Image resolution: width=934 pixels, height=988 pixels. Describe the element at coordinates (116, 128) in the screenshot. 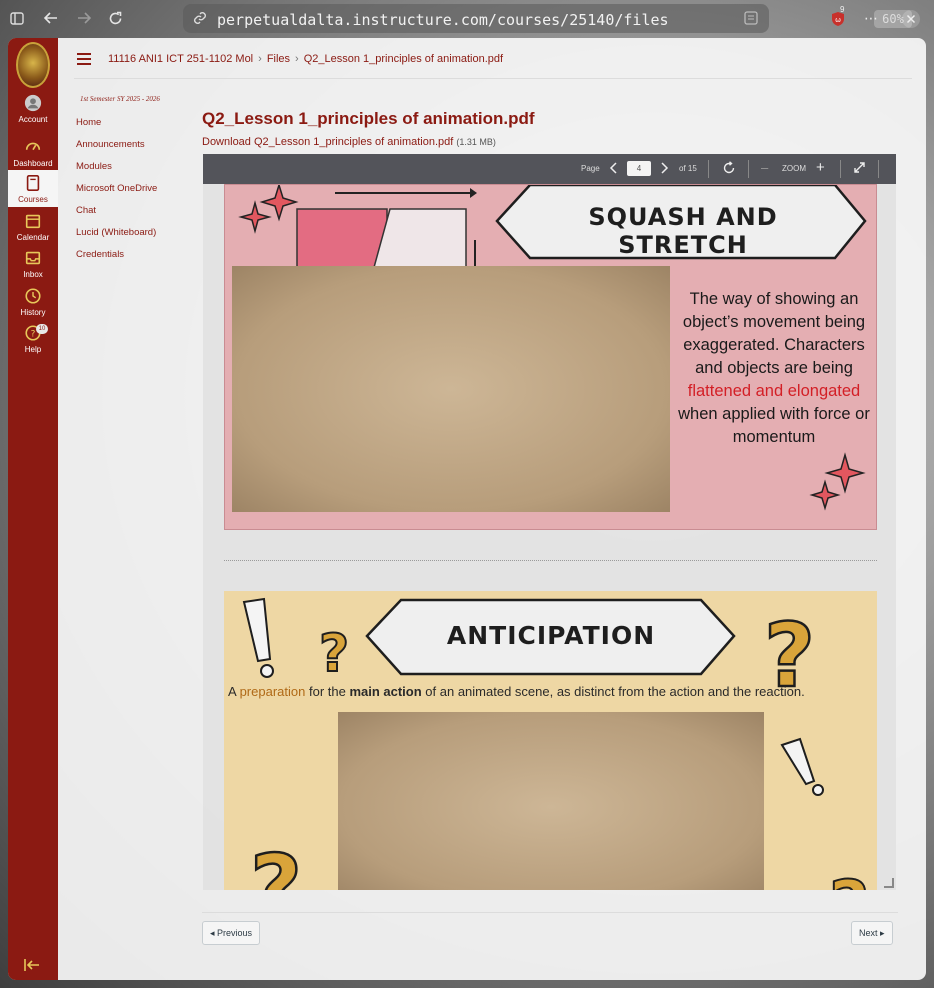

I see `course-nav-home: Home` at that location.